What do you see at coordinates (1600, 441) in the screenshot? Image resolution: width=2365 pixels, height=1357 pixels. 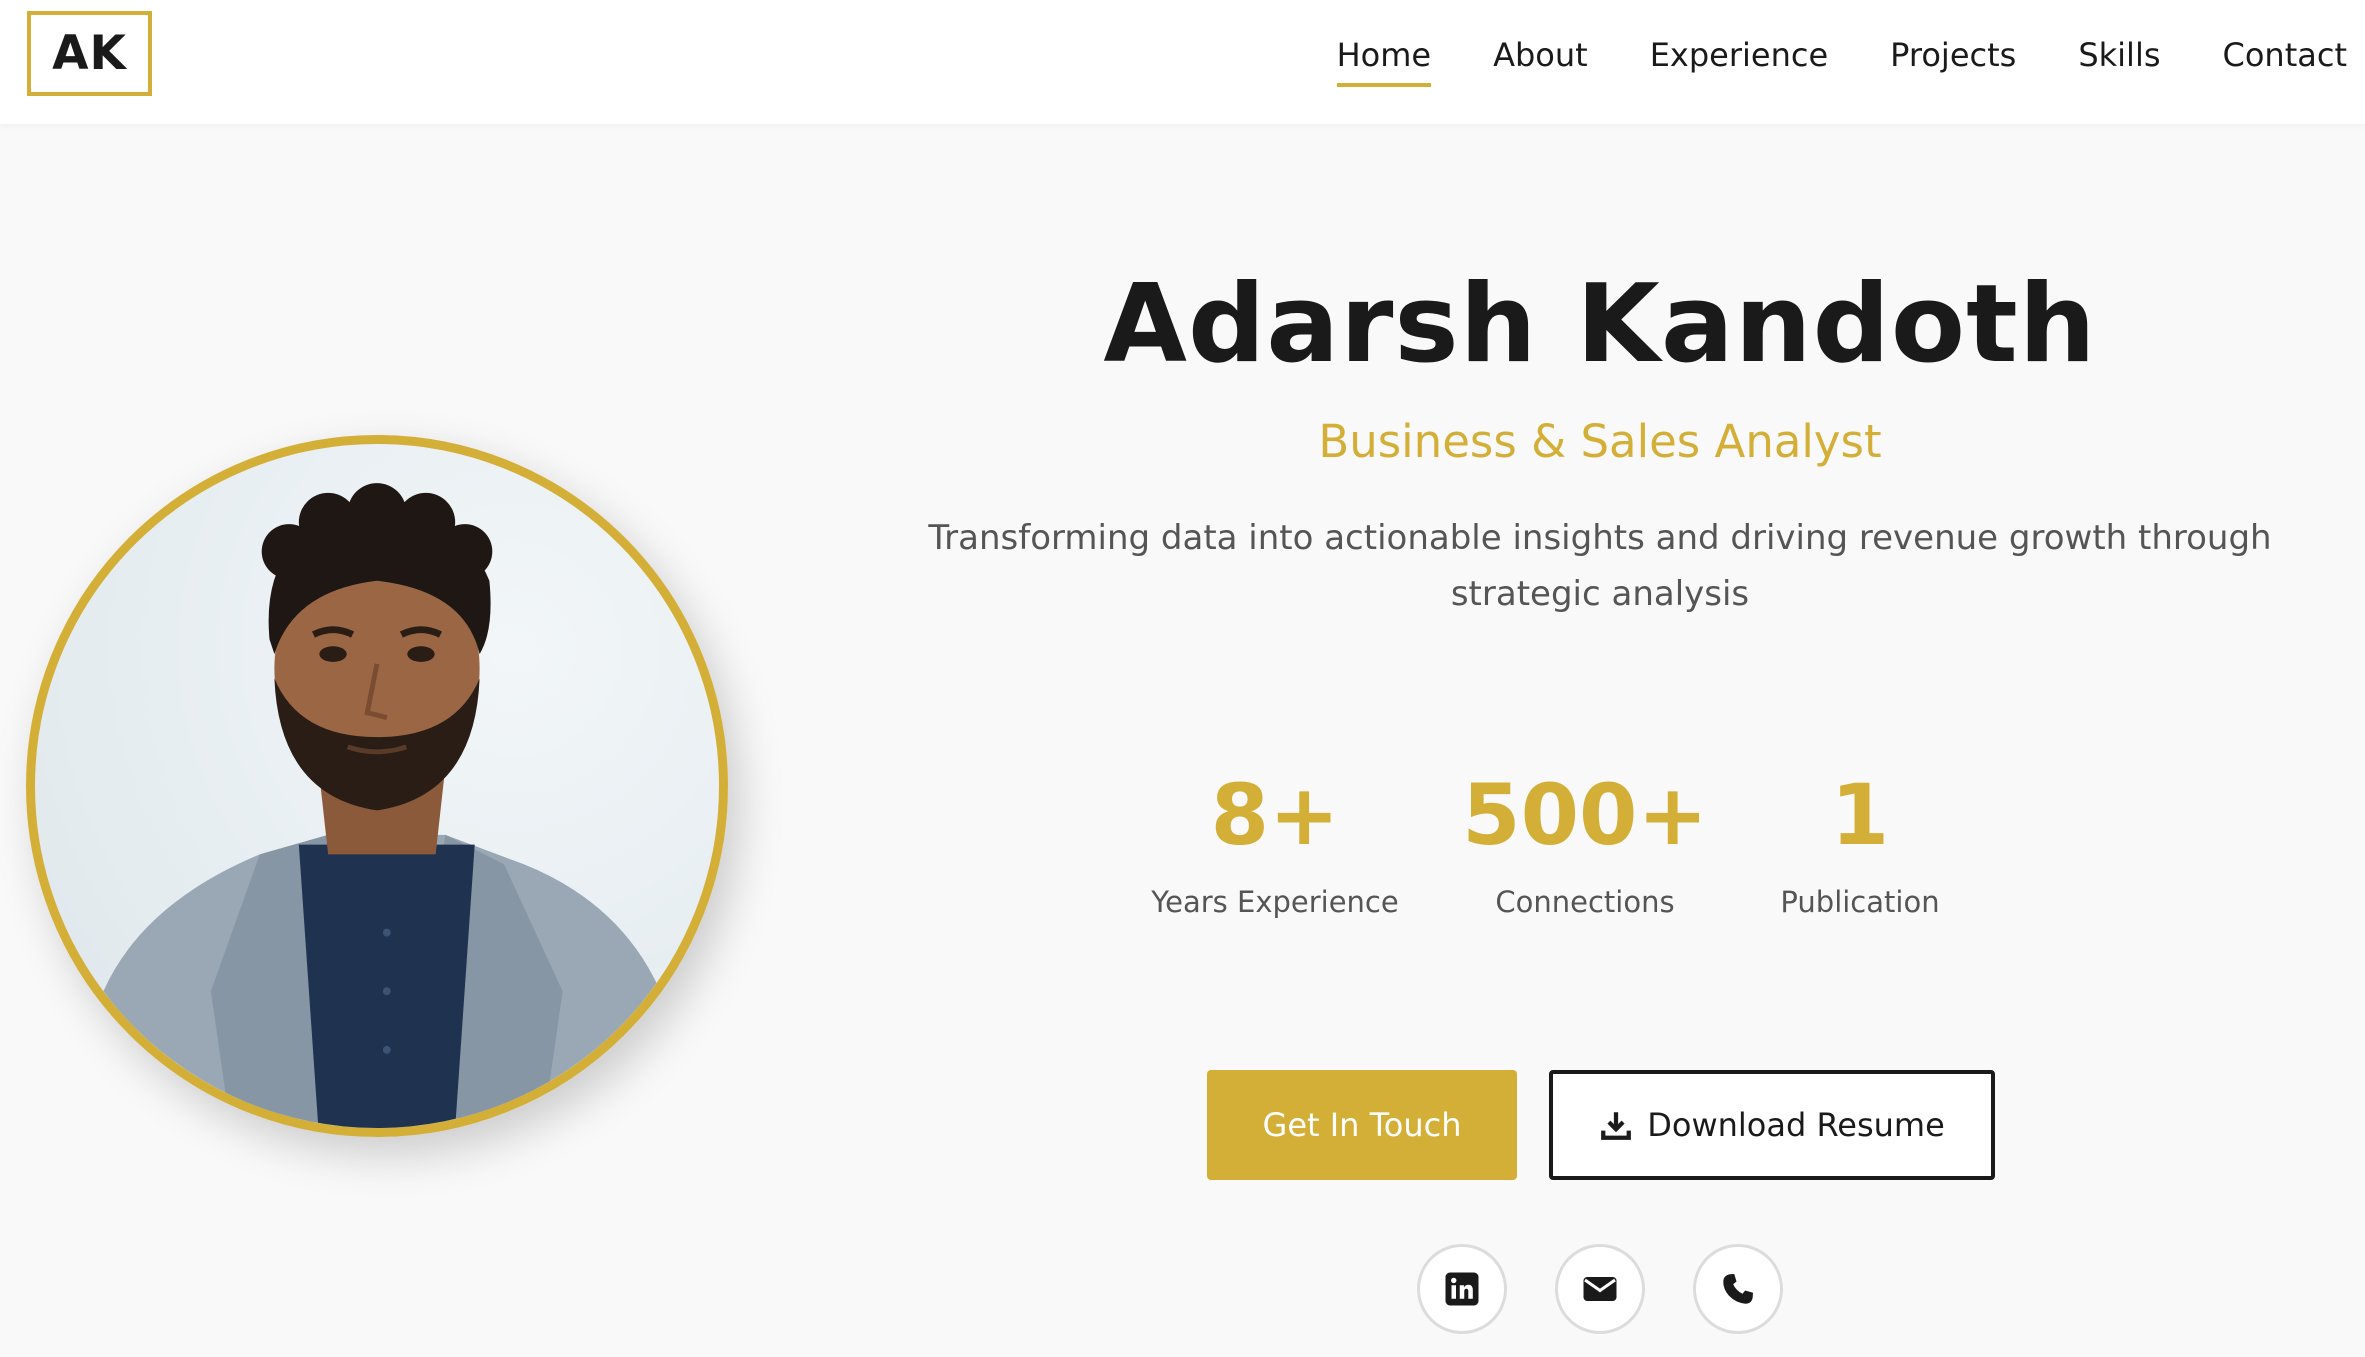 I see `hero-role: Business & Sales Analyst` at bounding box center [1600, 441].